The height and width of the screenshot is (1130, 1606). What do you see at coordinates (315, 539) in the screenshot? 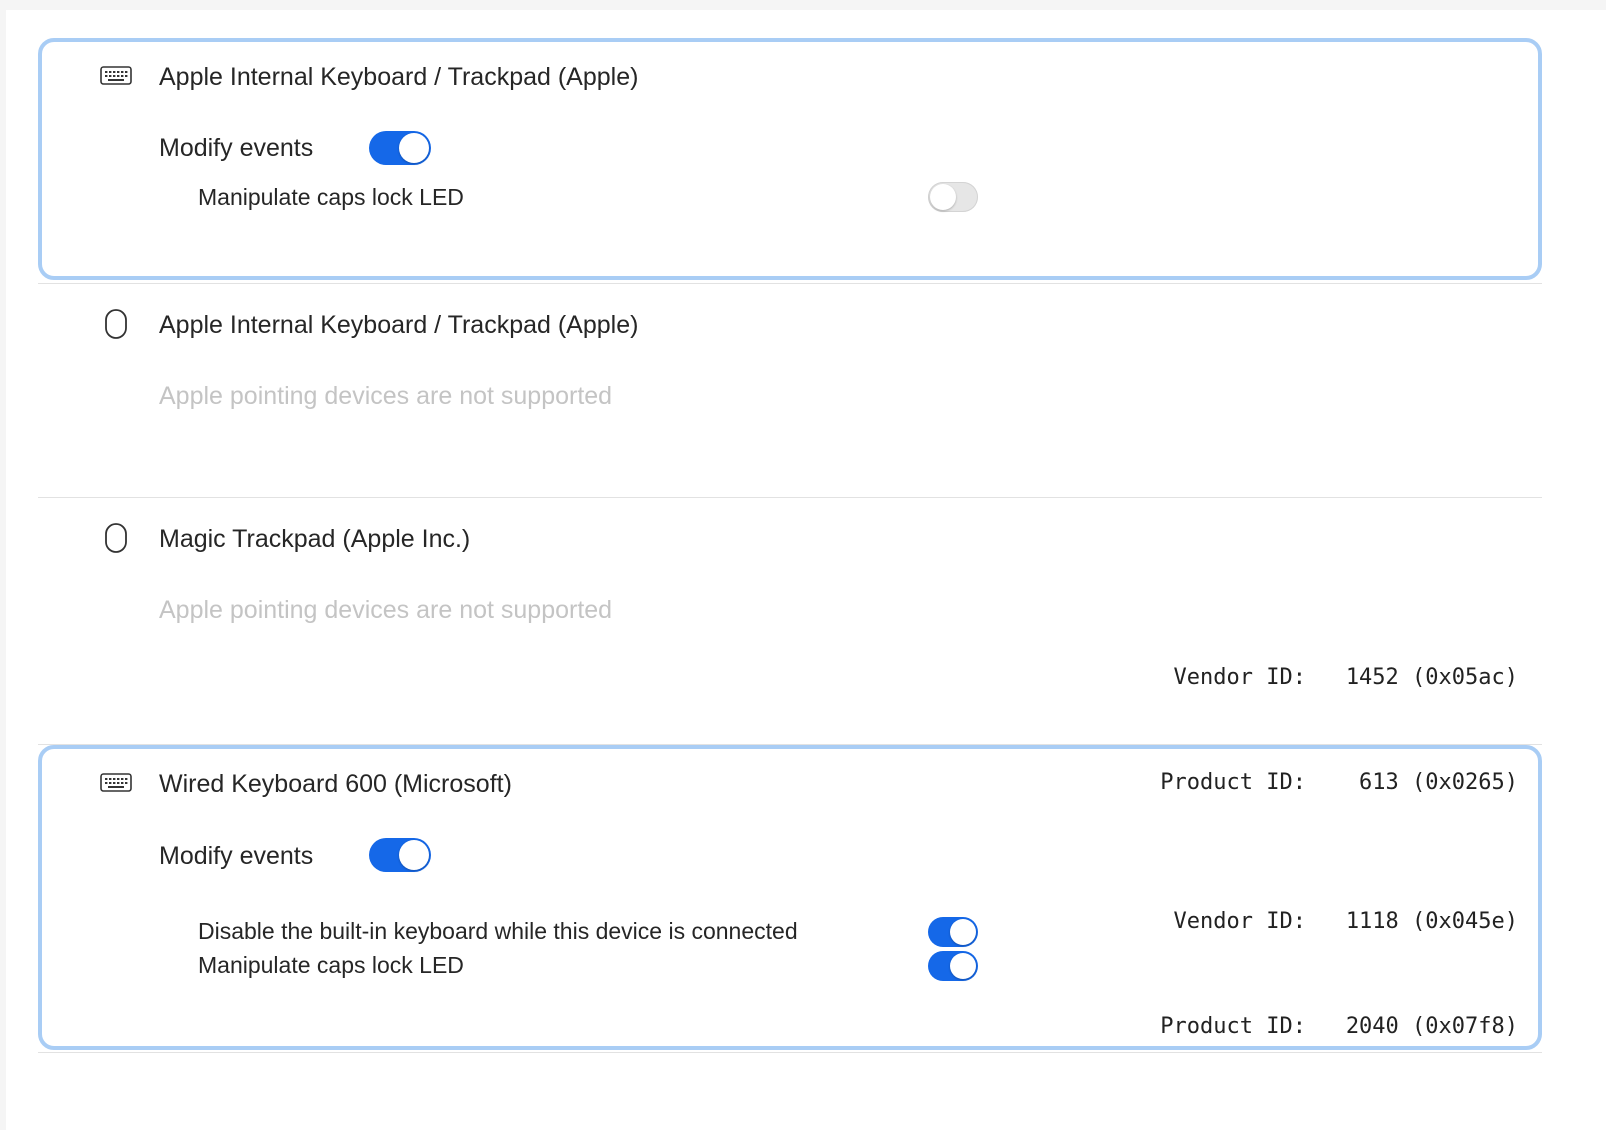
I see `device-name: Magic Trackpad (Apple Inc.)` at bounding box center [315, 539].